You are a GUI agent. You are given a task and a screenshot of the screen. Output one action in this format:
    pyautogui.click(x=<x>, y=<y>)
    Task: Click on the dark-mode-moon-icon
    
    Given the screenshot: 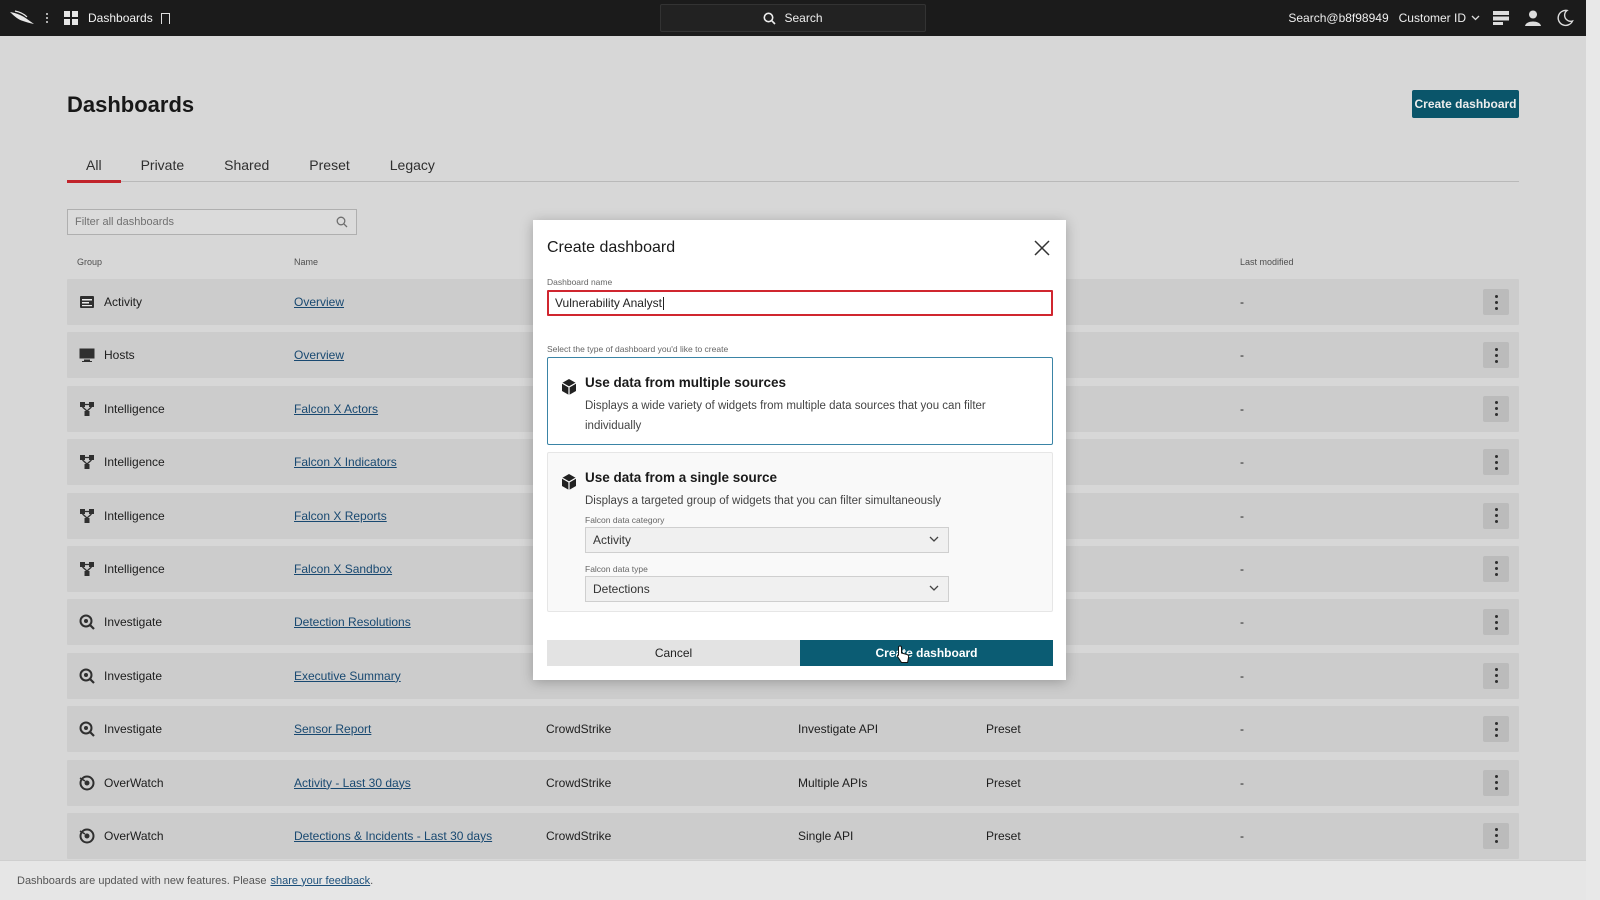 What is the action you would take?
    pyautogui.click(x=1565, y=18)
    